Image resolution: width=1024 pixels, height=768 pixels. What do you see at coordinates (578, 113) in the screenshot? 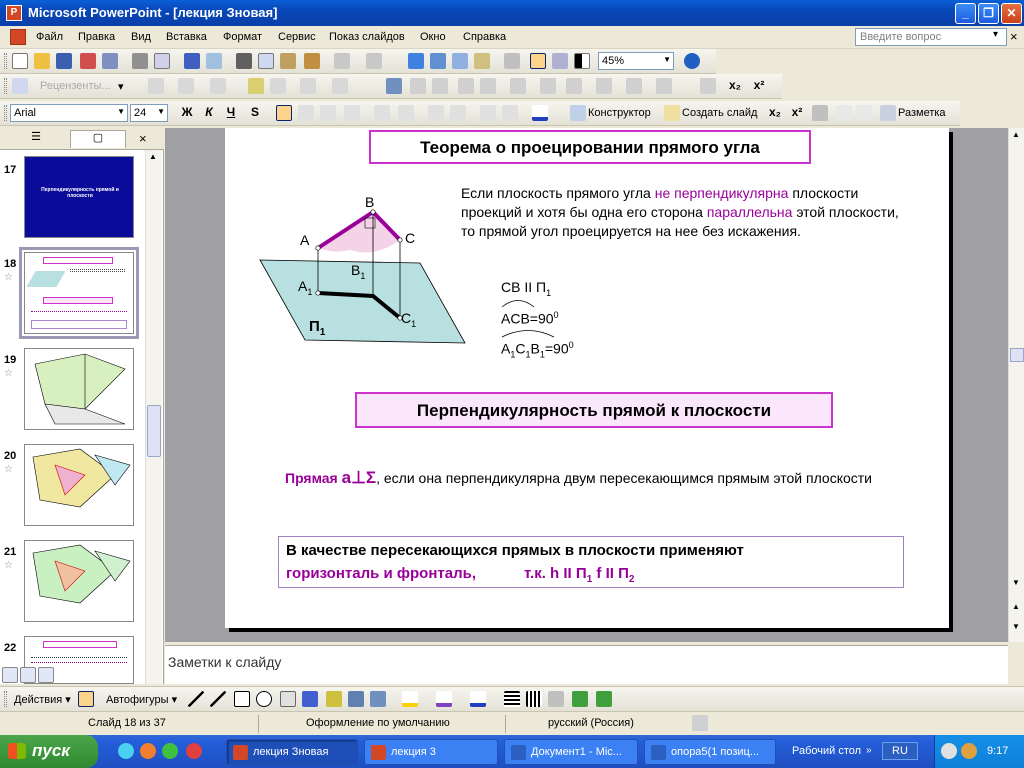
I see `designer-icon` at bounding box center [578, 113].